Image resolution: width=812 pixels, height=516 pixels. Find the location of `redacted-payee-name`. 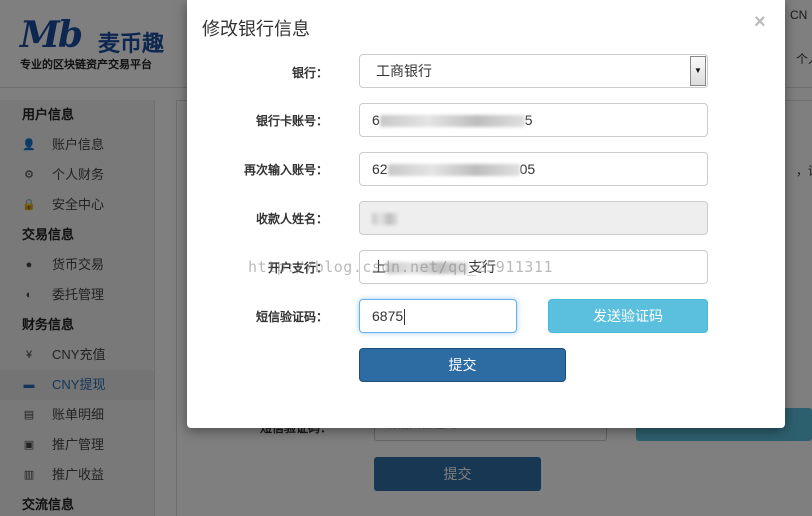

redacted-payee-name is located at coordinates (385, 219).